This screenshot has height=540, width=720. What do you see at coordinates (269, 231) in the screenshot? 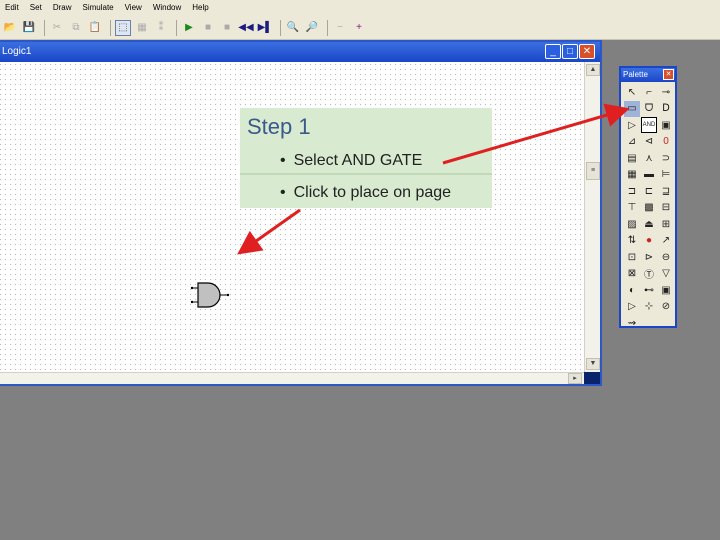
I see `arrow-to-canvas` at bounding box center [269, 231].